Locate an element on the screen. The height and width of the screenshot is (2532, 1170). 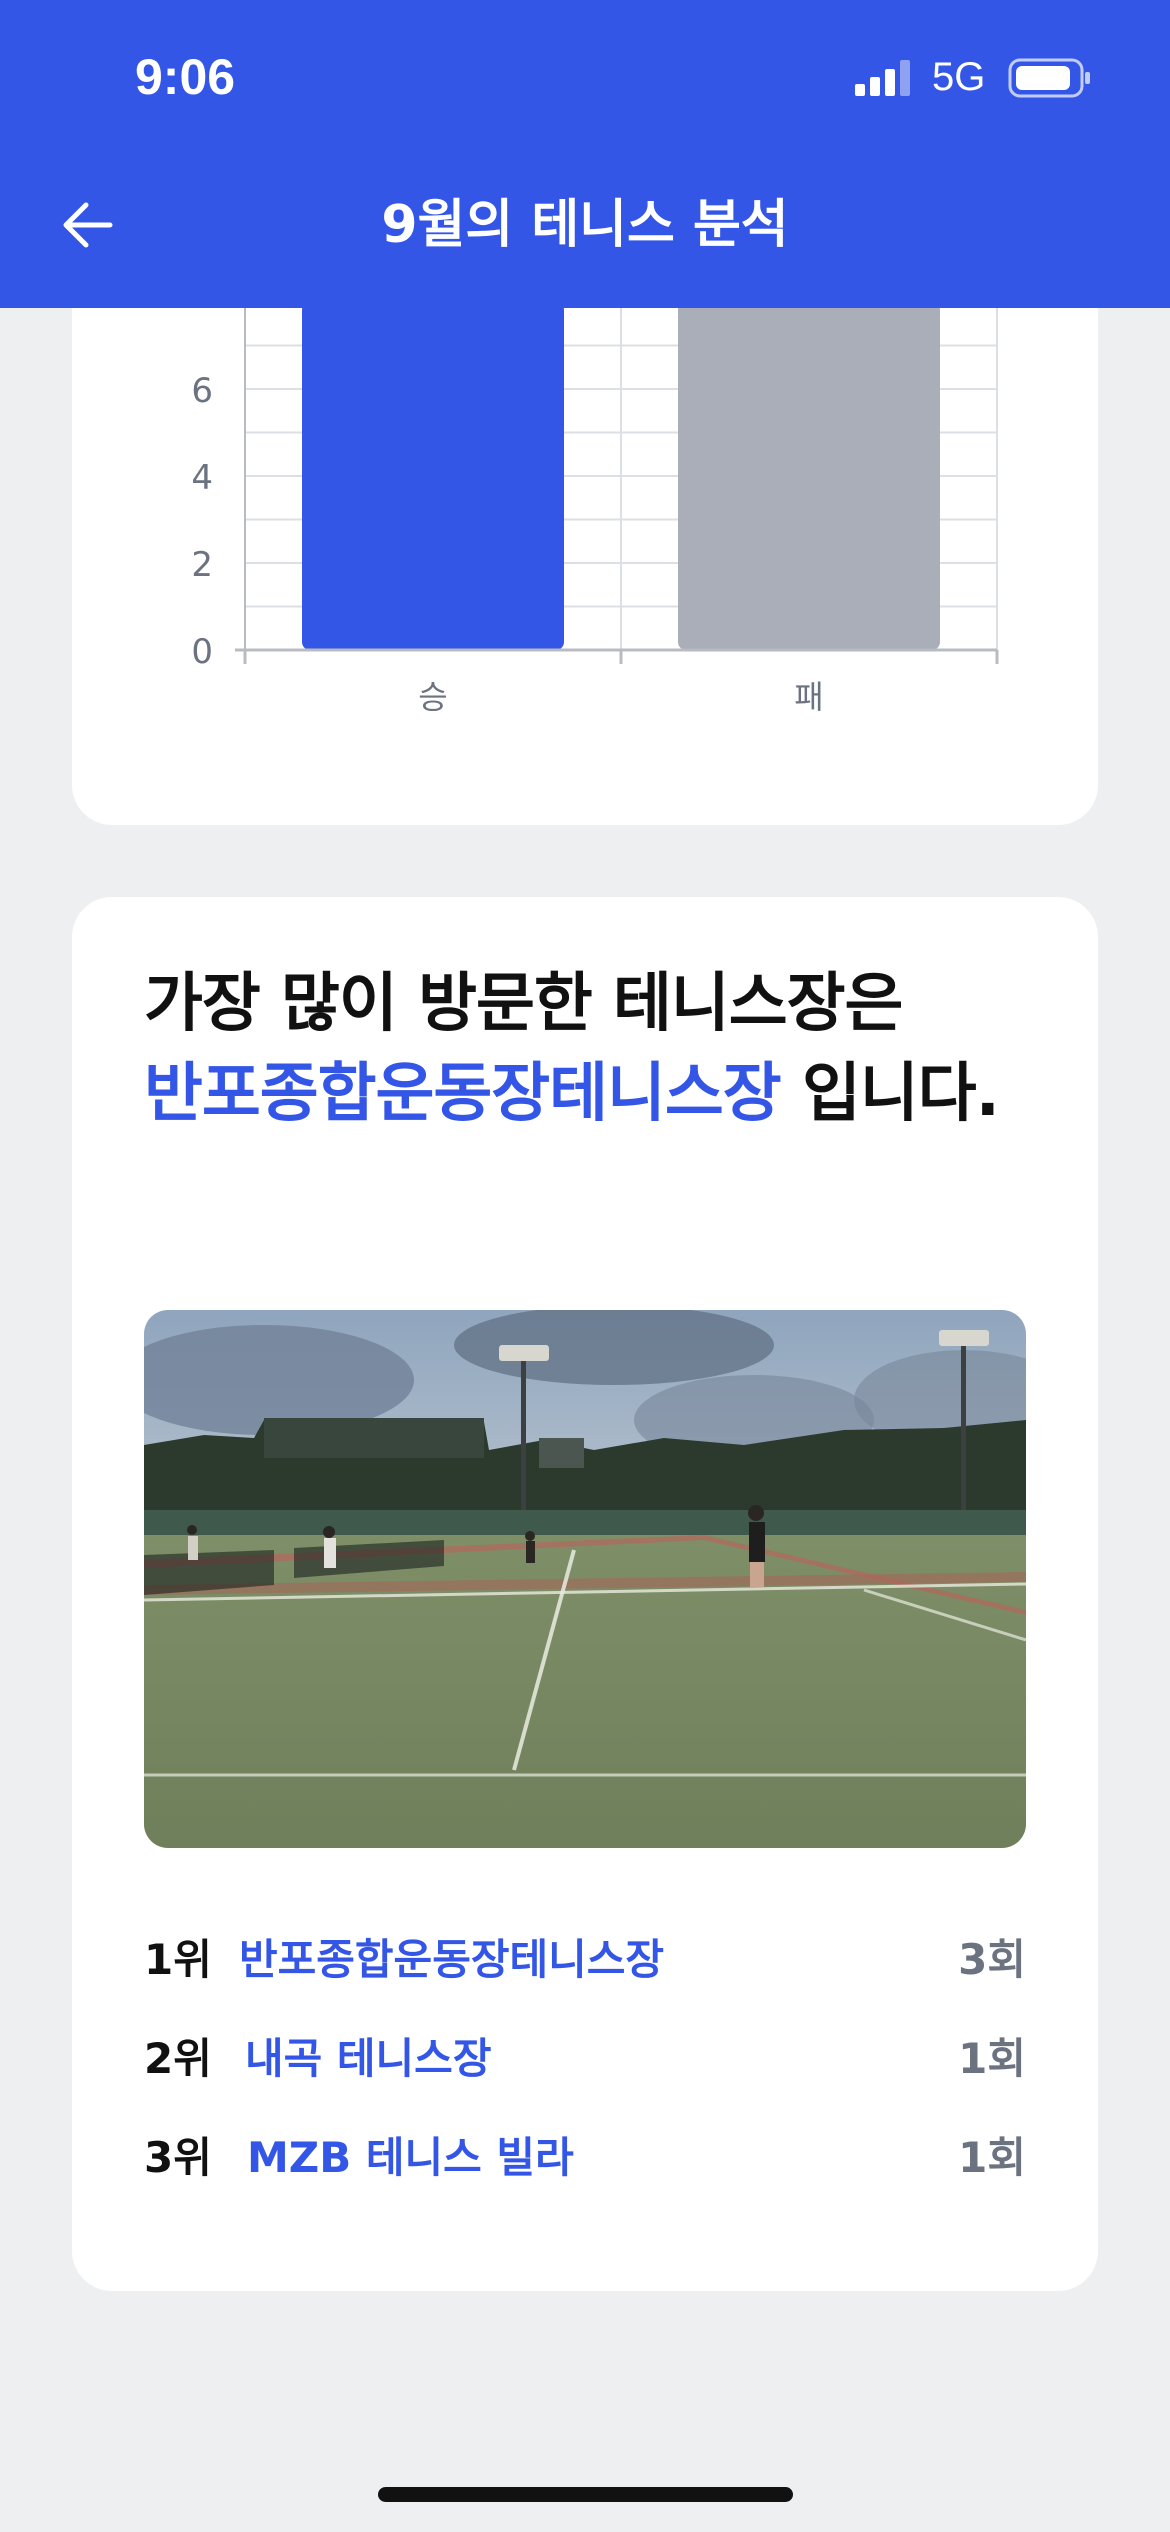
rank-venue-name: 내곡 테니스장 is located at coordinates (368, 2058).